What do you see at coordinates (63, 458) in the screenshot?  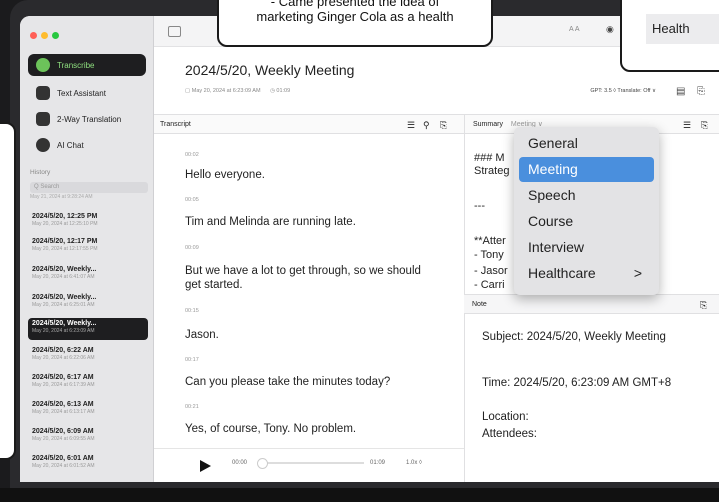 I see `history-item-title: 2024/5/20, 6:01 AM` at bounding box center [63, 458].